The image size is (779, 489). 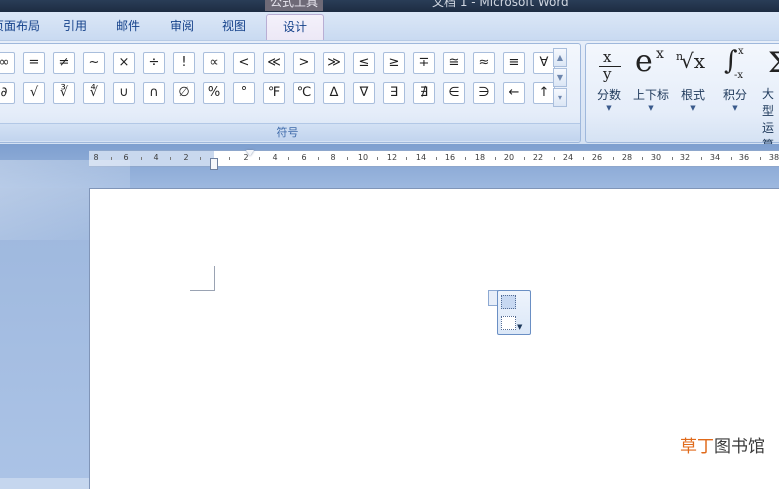 What do you see at coordinates (508, 302) in the screenshot?
I see `equation-display-icon` at bounding box center [508, 302].